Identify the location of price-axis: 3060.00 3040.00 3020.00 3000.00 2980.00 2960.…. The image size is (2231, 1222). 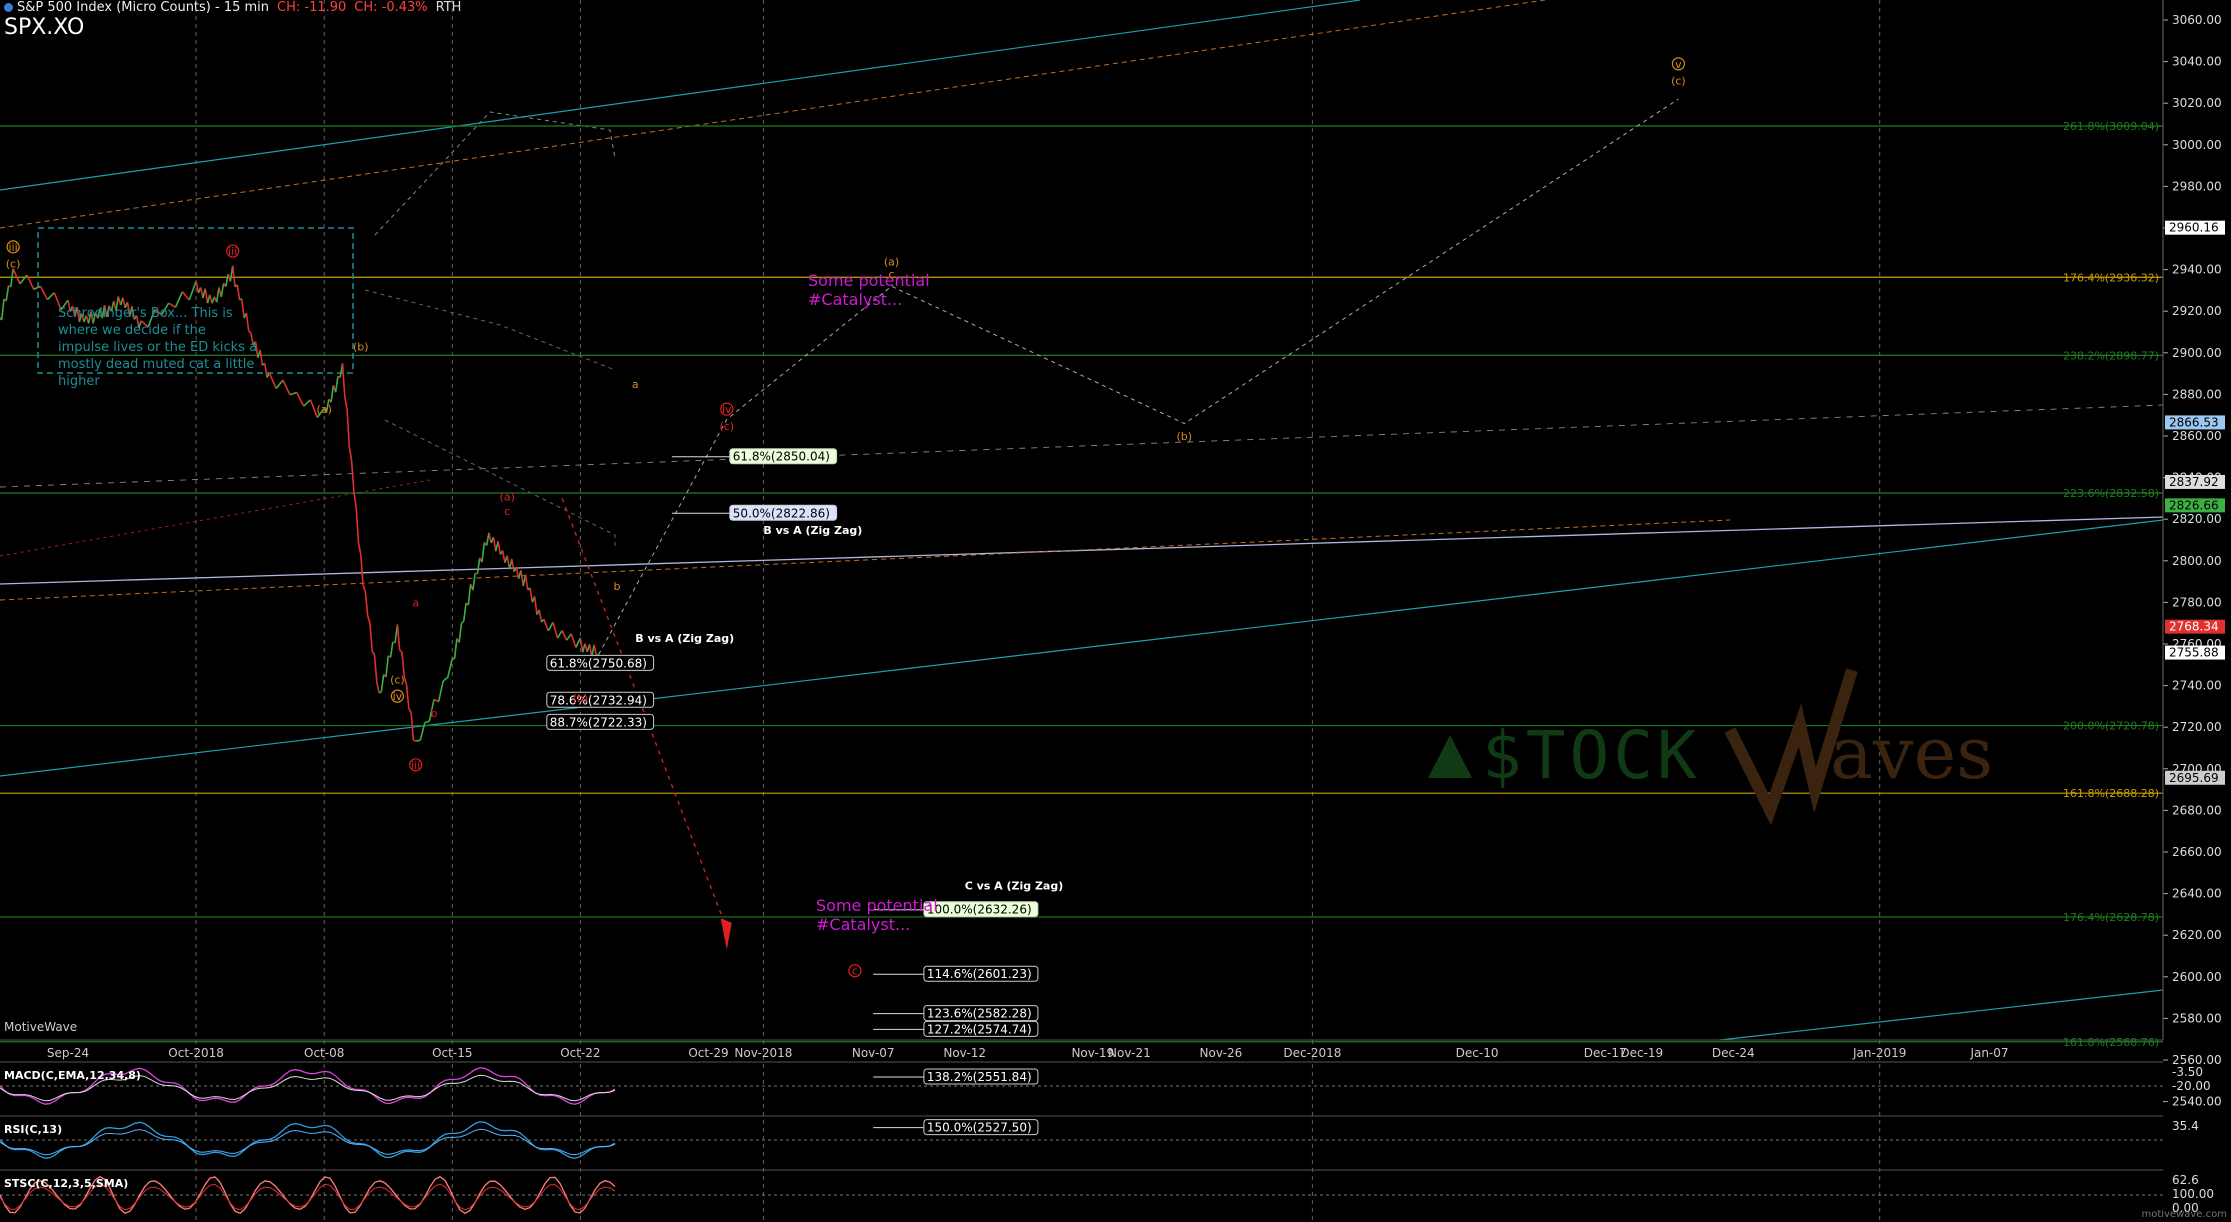
(2193, 554).